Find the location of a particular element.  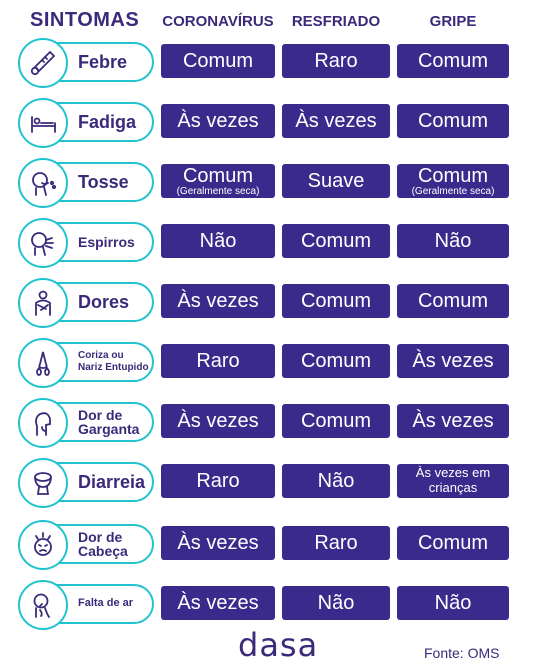

symptom-pill: Dor de Garganta is located at coordinates (86, 423).